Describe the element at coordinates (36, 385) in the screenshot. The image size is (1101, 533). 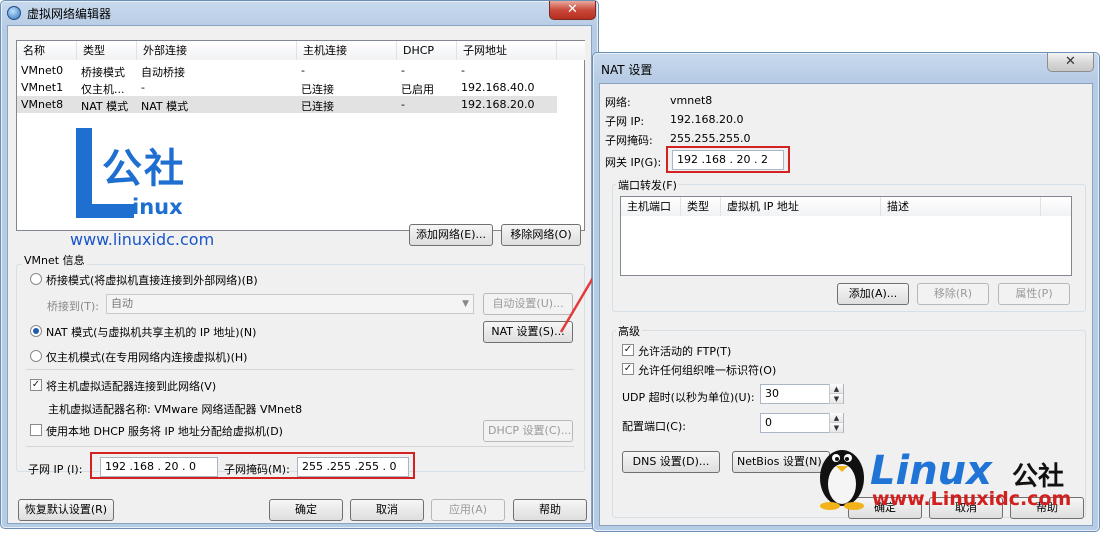
I see `connect-adapter-checkbox: ✓` at that location.